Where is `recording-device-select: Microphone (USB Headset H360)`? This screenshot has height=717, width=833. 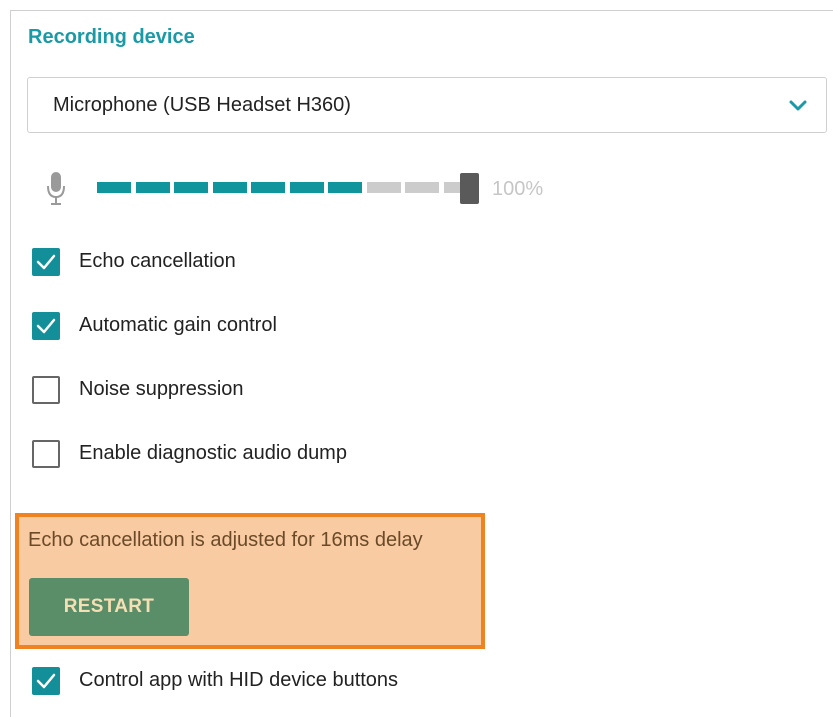
recording-device-select: Microphone (USB Headset H360) is located at coordinates (427, 105).